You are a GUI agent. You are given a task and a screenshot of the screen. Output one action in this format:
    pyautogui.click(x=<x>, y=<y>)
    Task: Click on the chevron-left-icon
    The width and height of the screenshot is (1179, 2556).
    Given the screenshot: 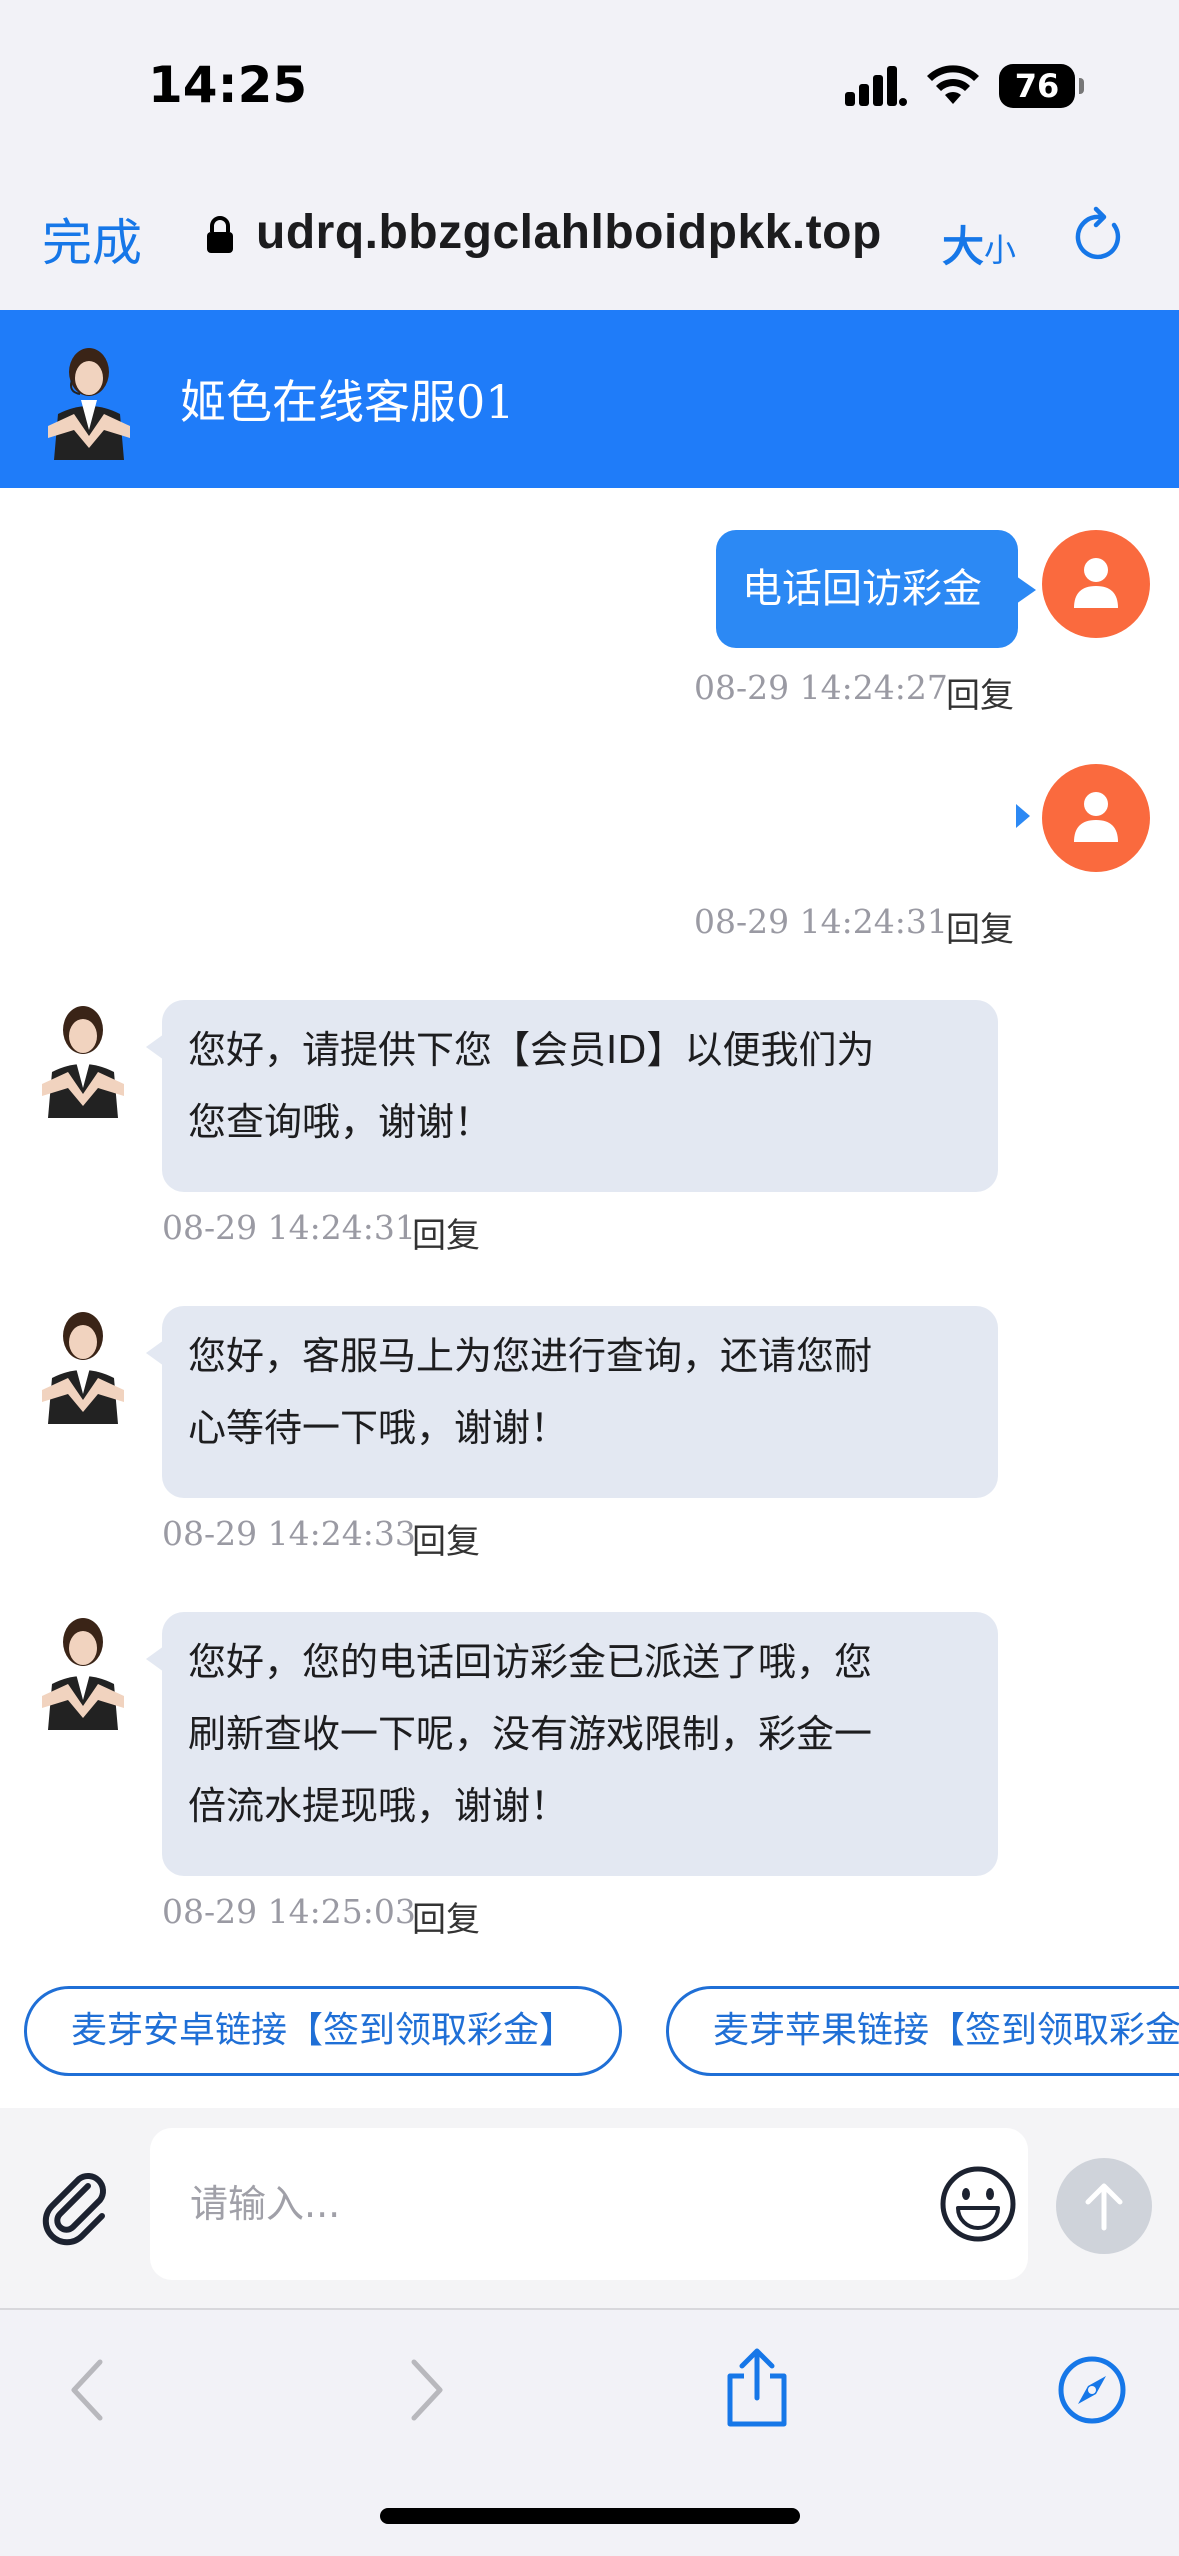 What is the action you would take?
    pyautogui.click(x=88, y=2390)
    